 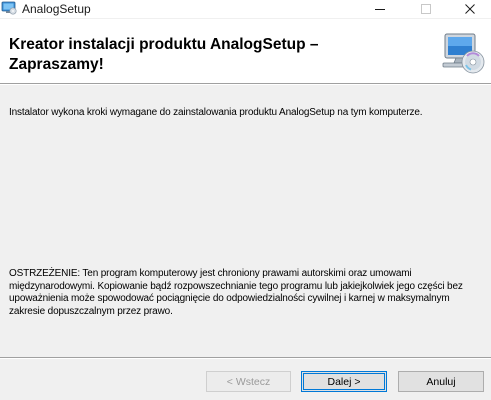 I want to click on close-icon, so click(x=470, y=9).